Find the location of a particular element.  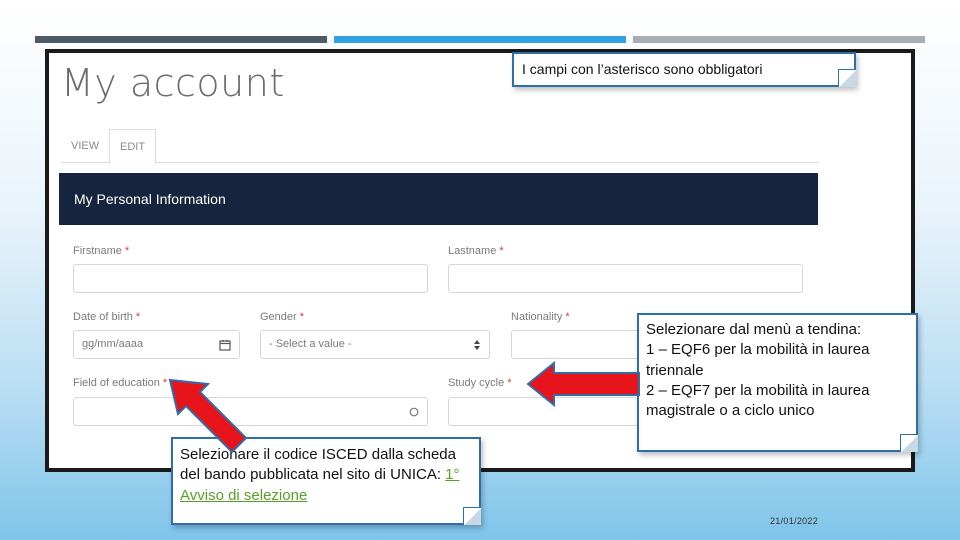

date-of-birth-label: Date of birth * is located at coordinates (106, 317).